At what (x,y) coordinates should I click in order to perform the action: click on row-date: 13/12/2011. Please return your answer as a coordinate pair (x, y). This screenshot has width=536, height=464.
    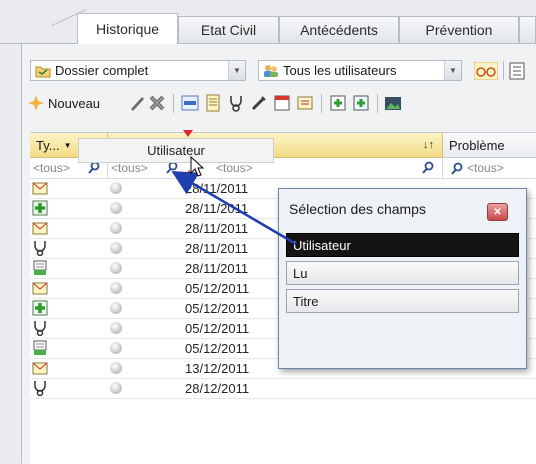
    Looking at the image, I should click on (217, 368).